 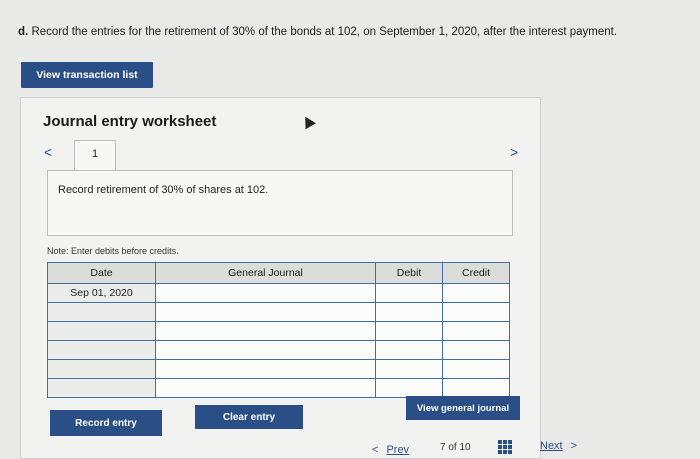 I want to click on page-counter: 7 of 10, so click(x=455, y=447).